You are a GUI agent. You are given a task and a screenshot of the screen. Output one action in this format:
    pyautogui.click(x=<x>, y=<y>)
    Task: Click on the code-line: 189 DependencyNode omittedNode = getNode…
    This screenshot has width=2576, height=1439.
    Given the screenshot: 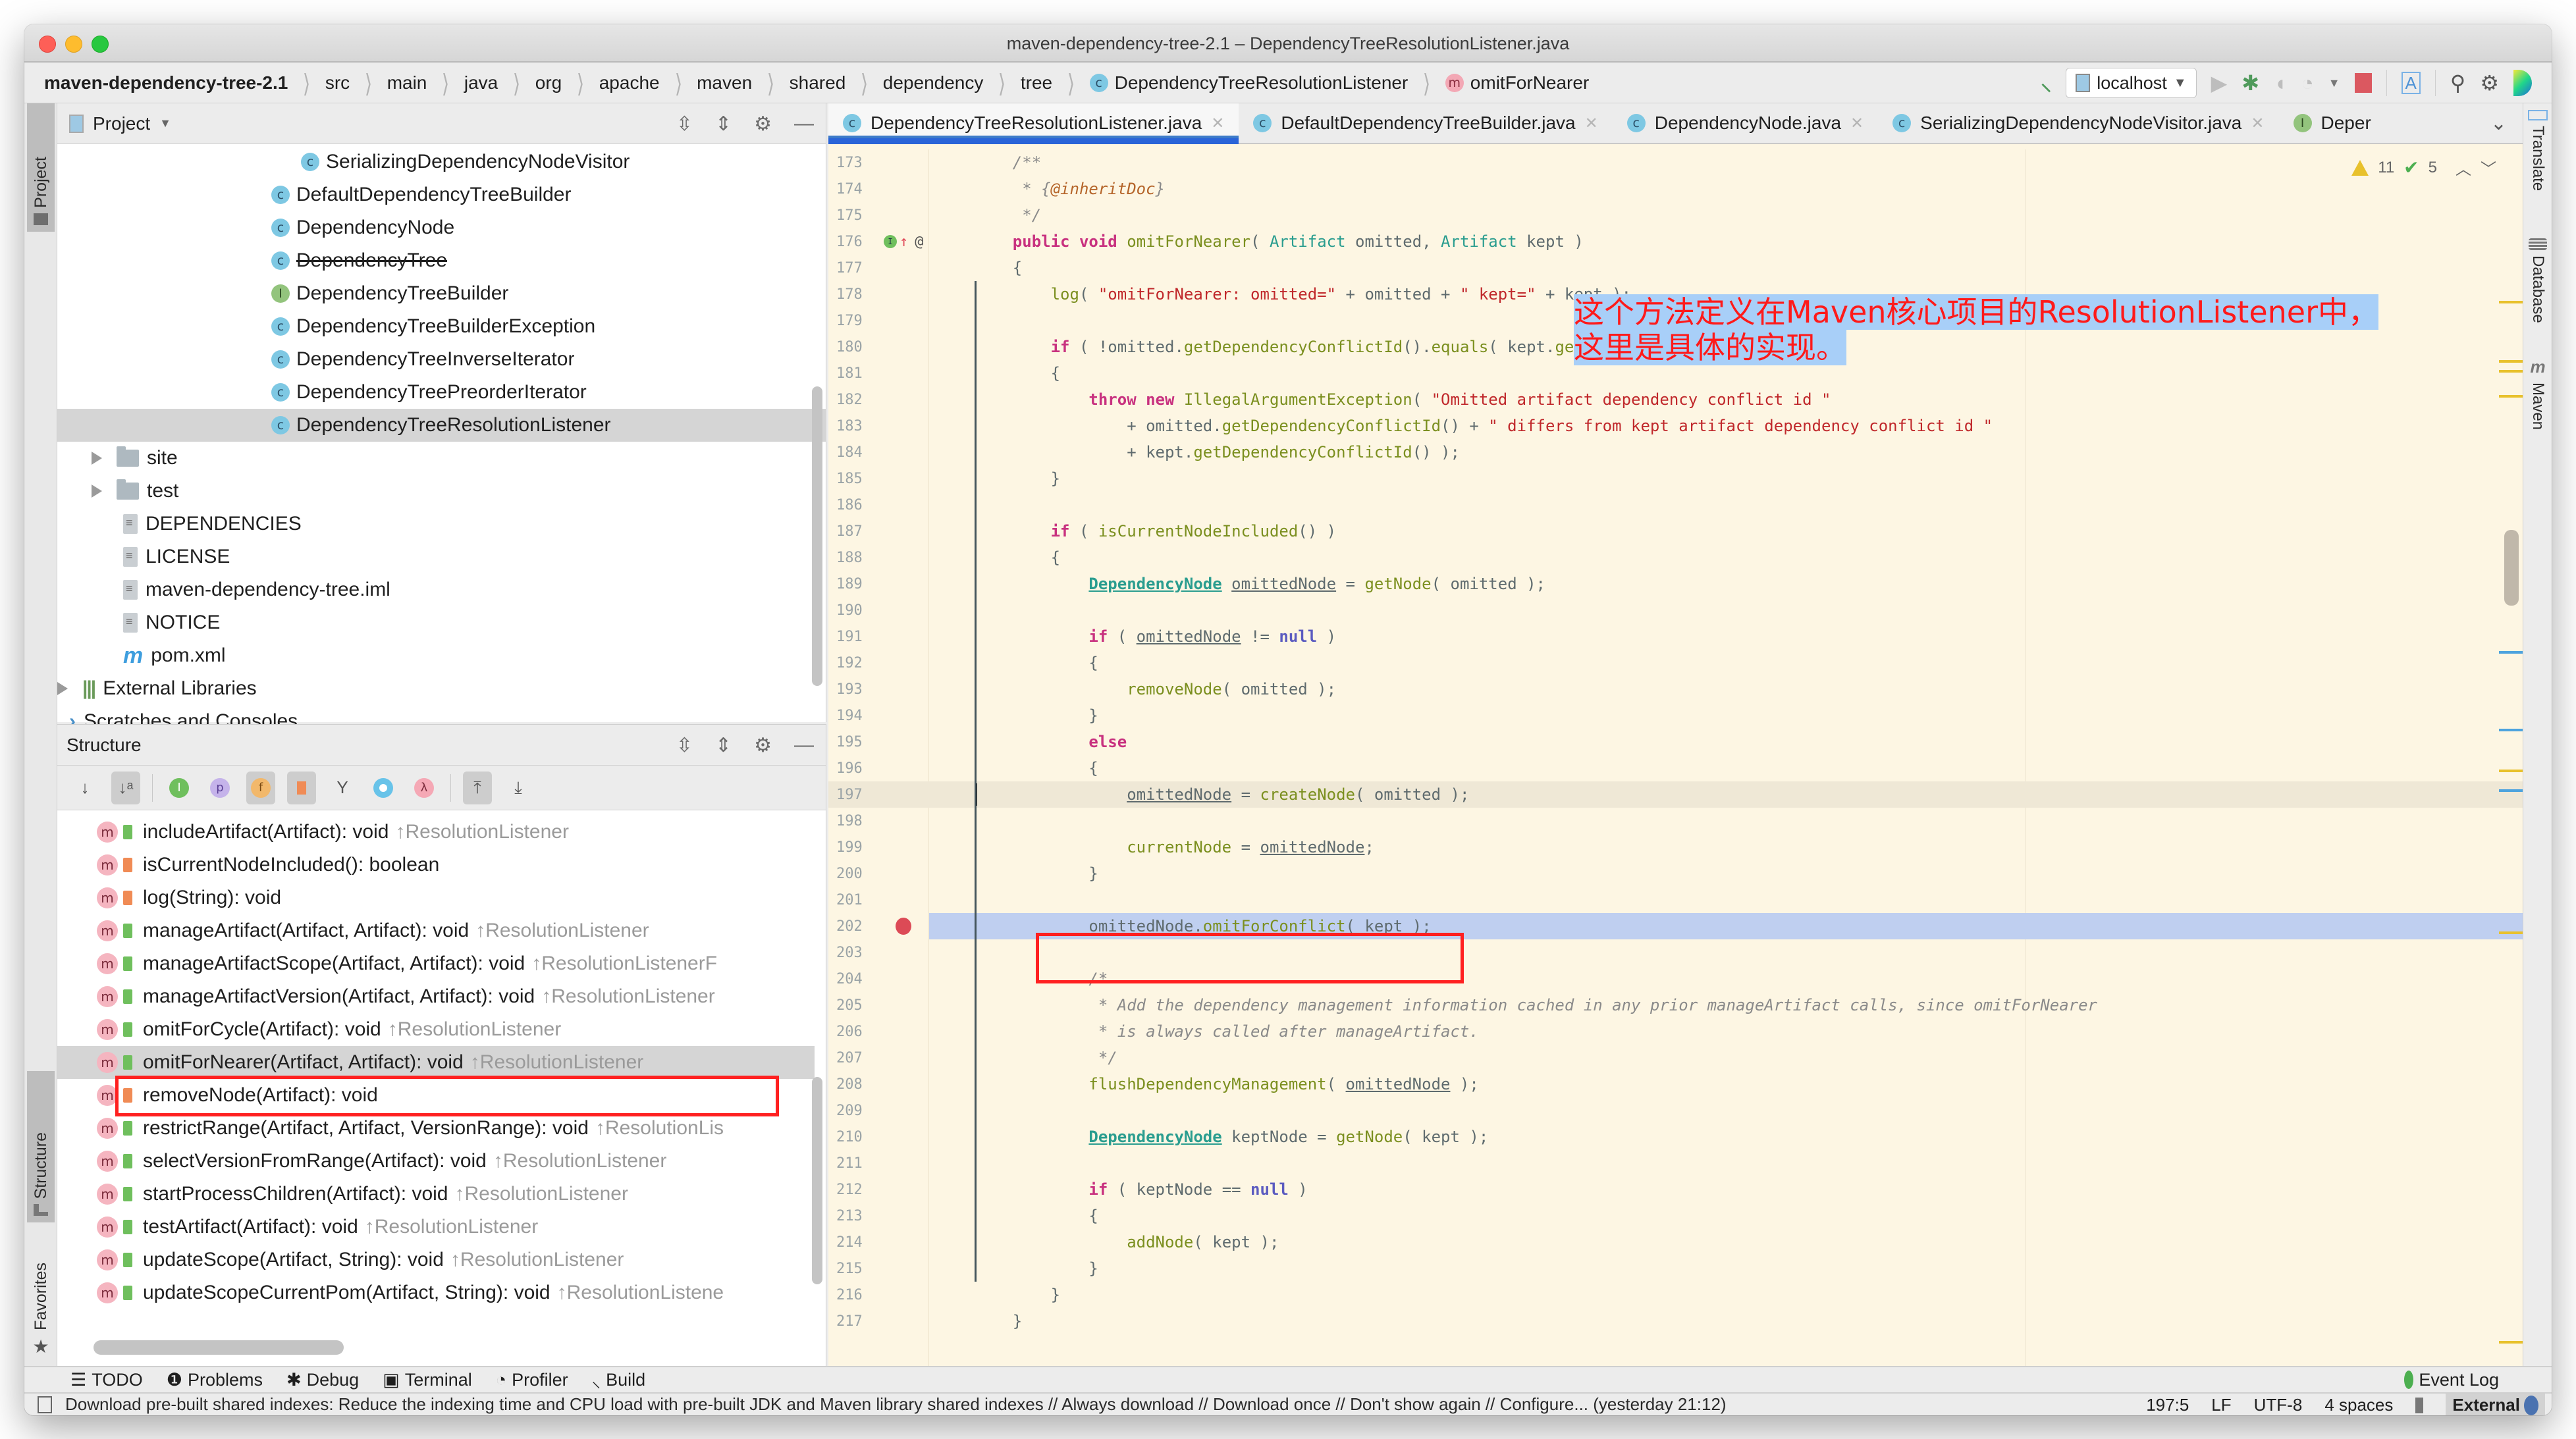 What is the action you would take?
    pyautogui.click(x=1675, y=584)
    